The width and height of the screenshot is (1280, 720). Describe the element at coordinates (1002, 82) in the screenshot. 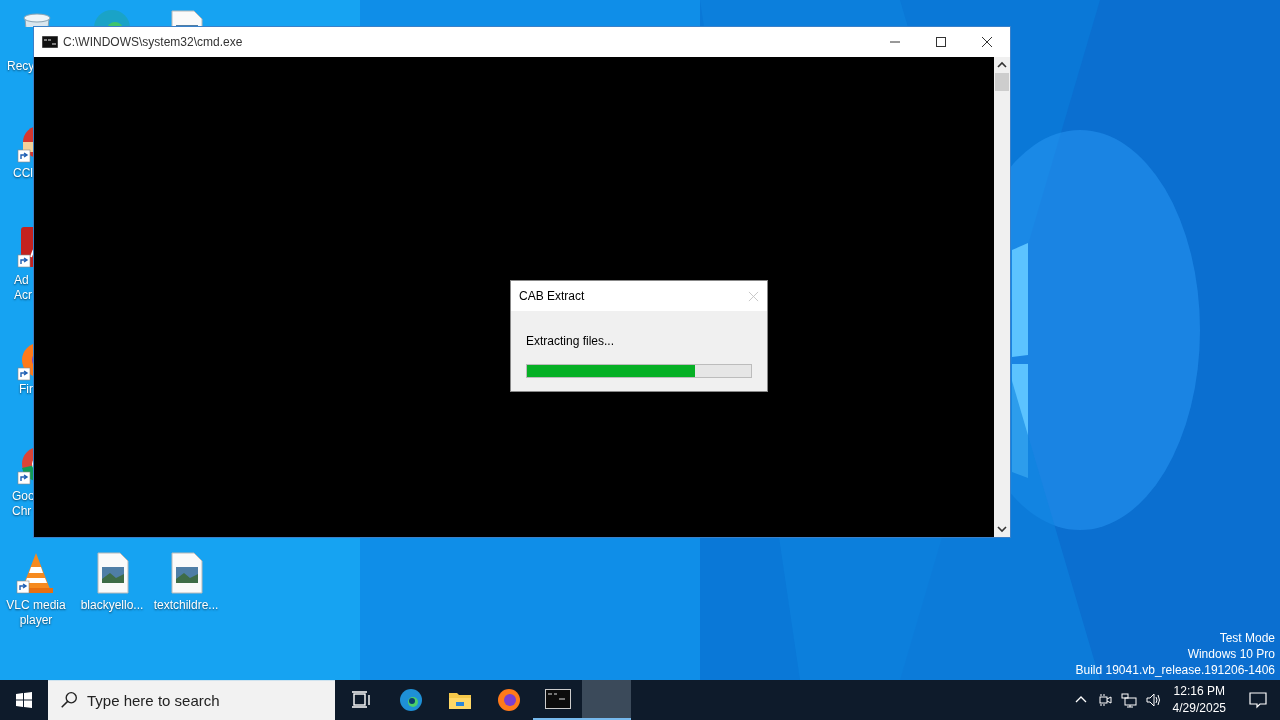

I see `scroll-thumb` at that location.